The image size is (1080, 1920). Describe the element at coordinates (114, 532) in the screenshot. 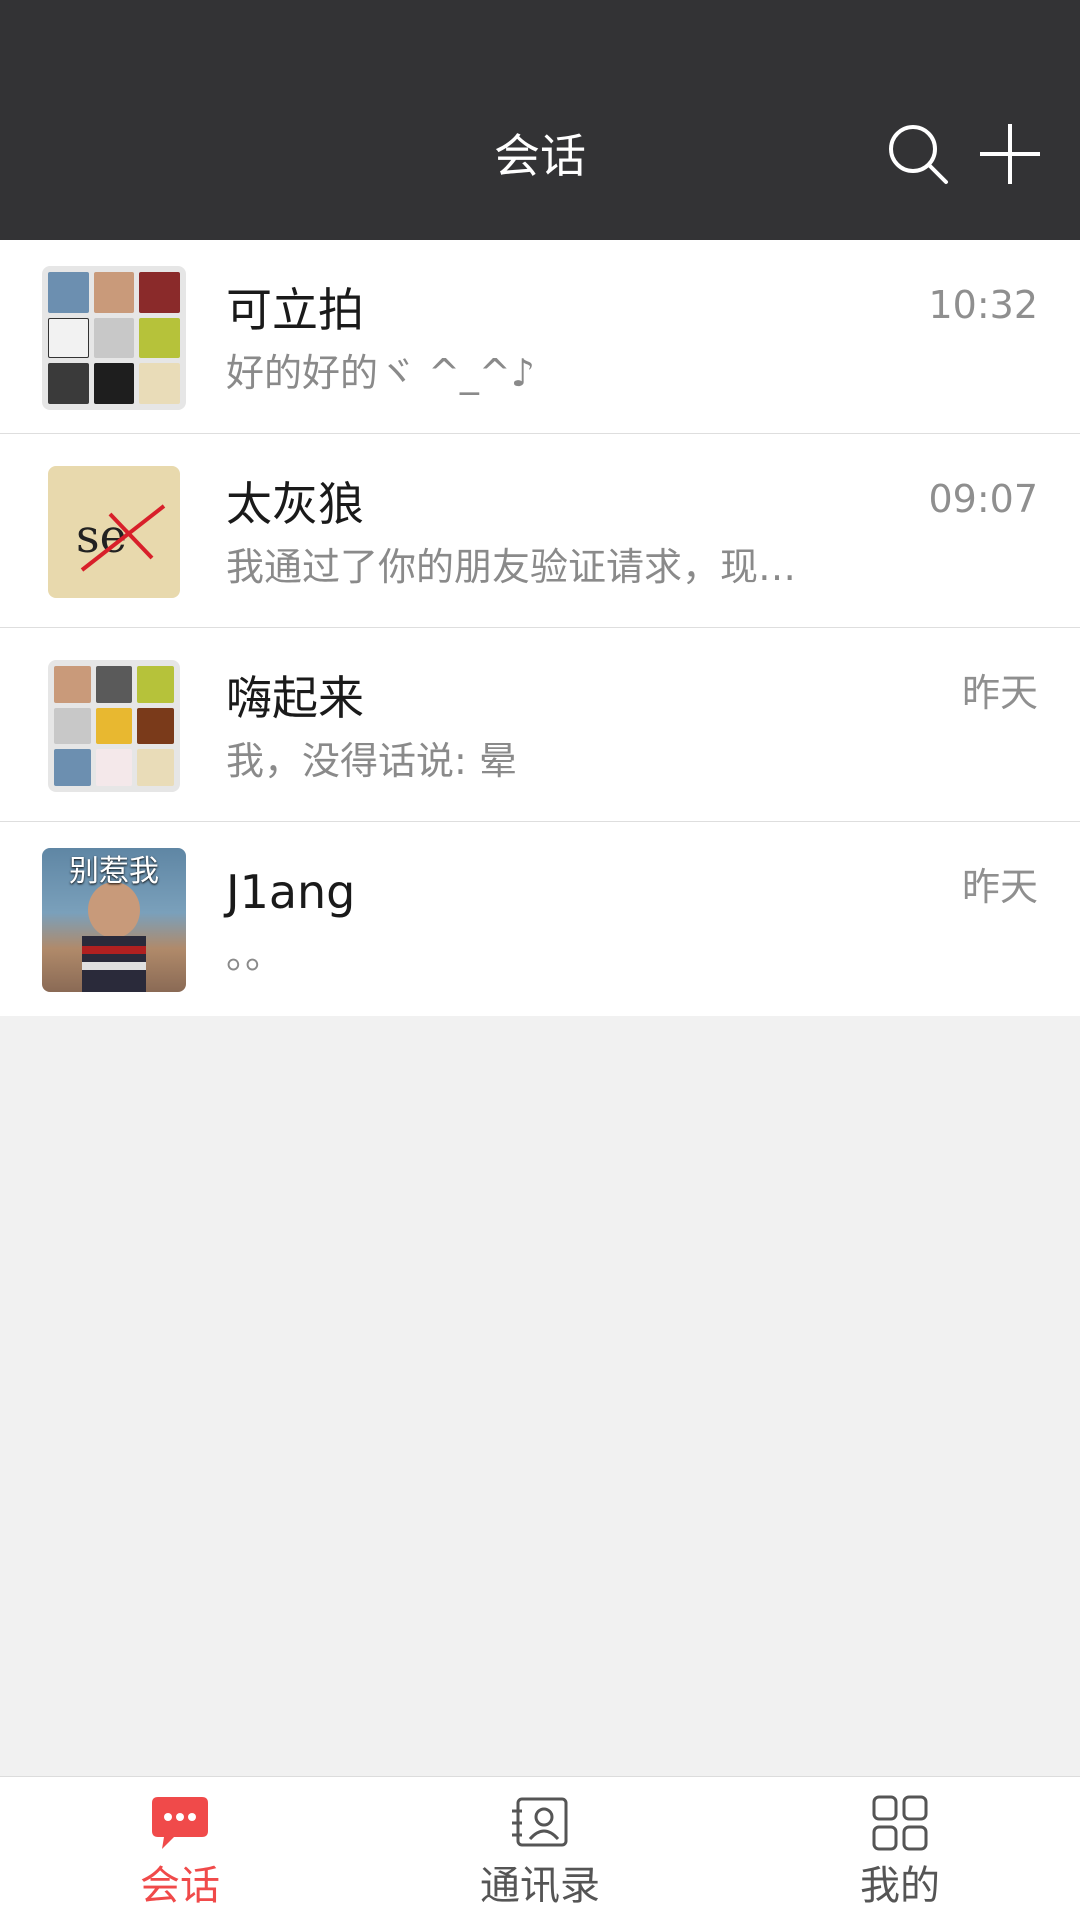

I see `user-avatar: se` at that location.